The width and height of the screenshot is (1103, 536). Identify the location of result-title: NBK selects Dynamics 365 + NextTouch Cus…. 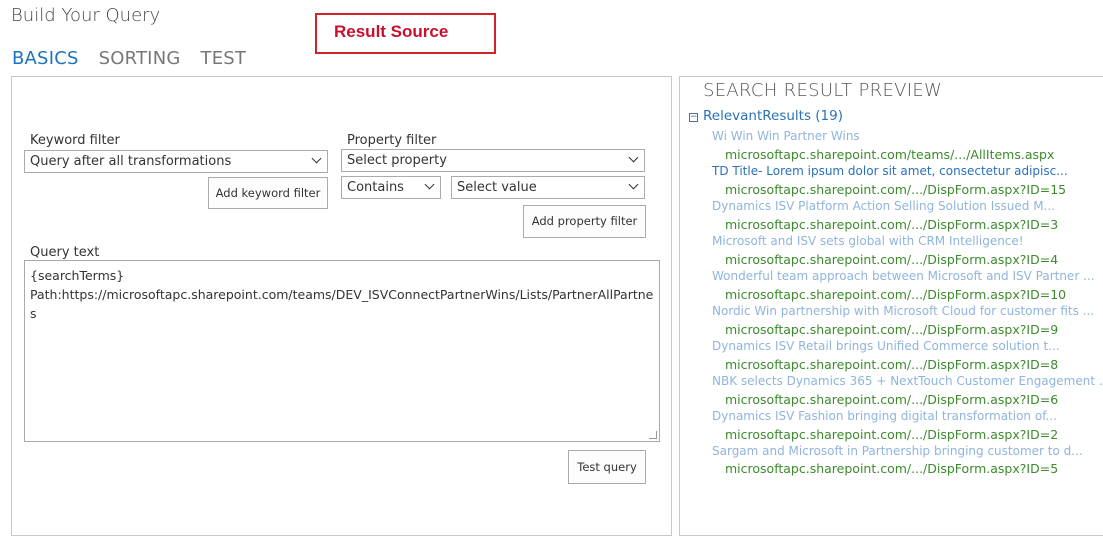
(907, 381).